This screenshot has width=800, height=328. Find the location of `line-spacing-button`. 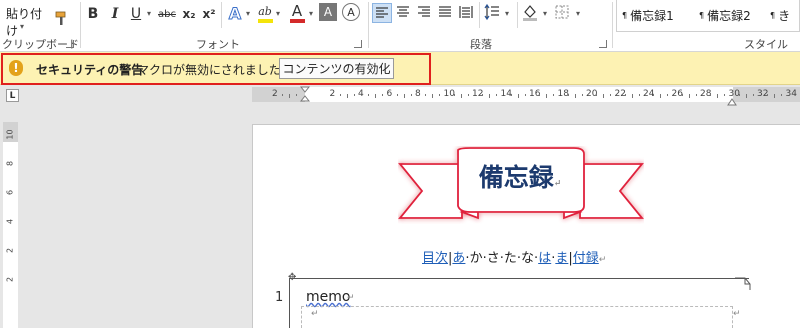

line-spacing-button is located at coordinates (493, 13).